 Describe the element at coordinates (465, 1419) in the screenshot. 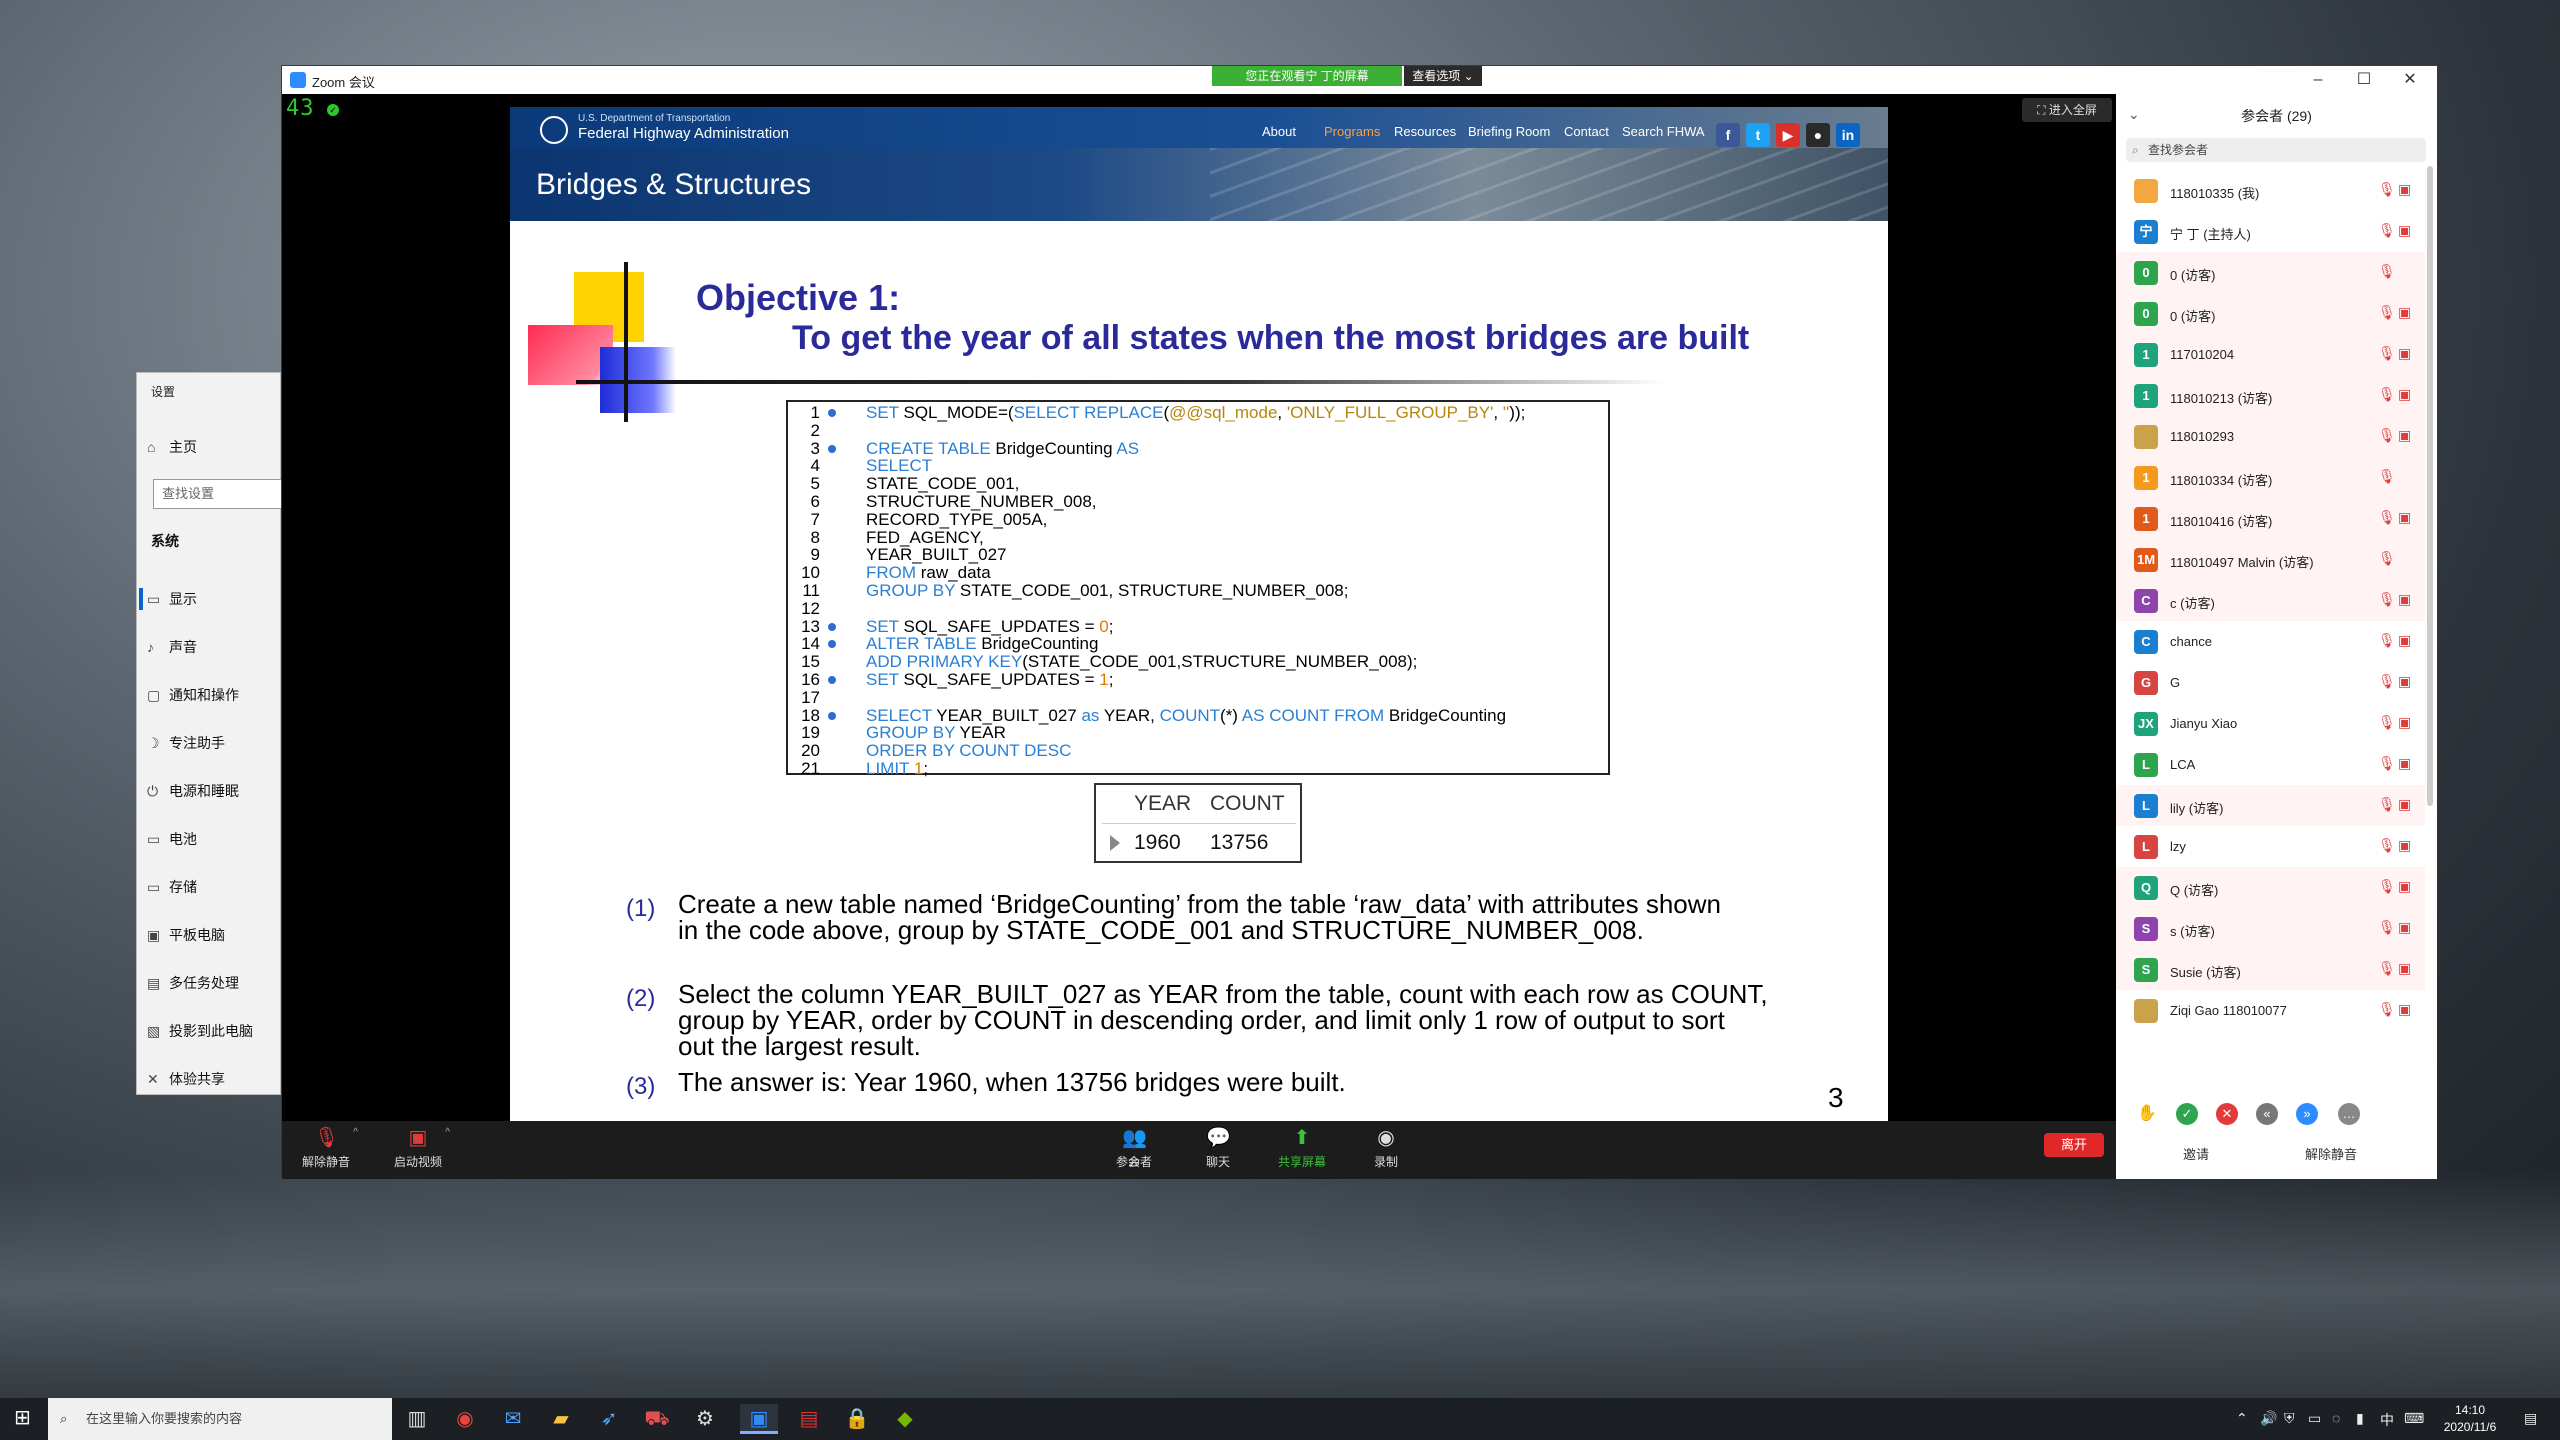

I see `chrome-icon: ◉` at that location.